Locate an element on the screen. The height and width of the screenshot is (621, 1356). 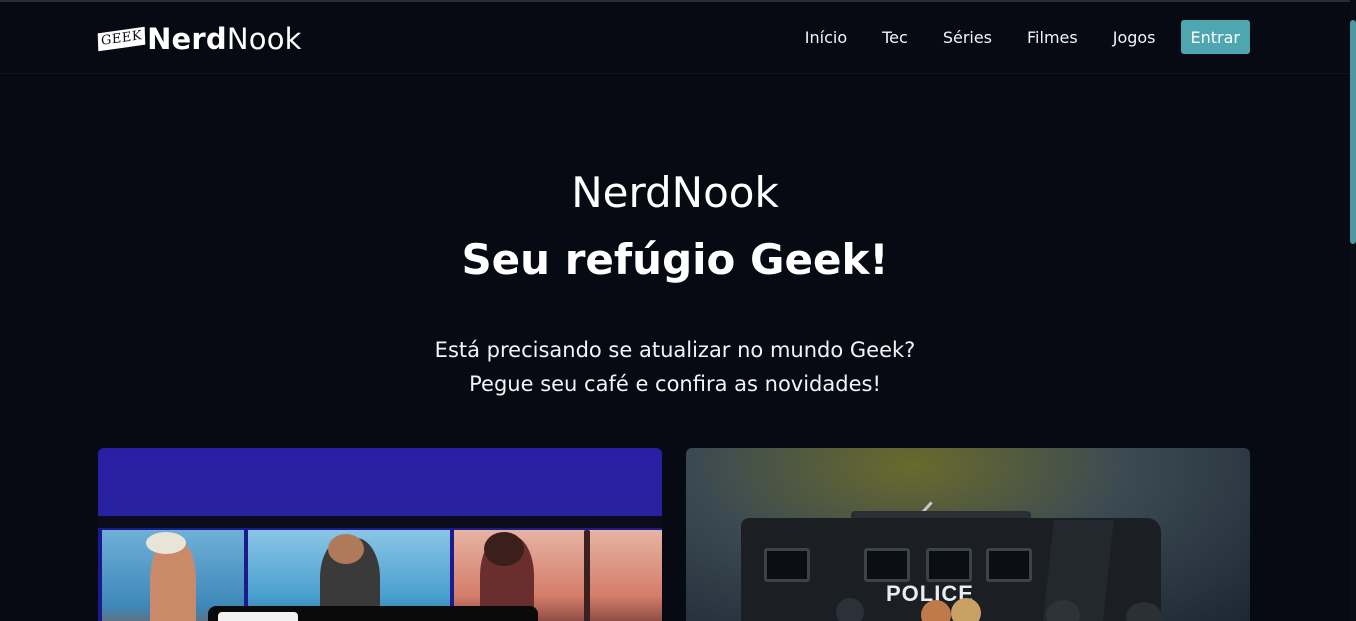
hero-subtitle: Seu refúgio Geek! is located at coordinates (675, 259).